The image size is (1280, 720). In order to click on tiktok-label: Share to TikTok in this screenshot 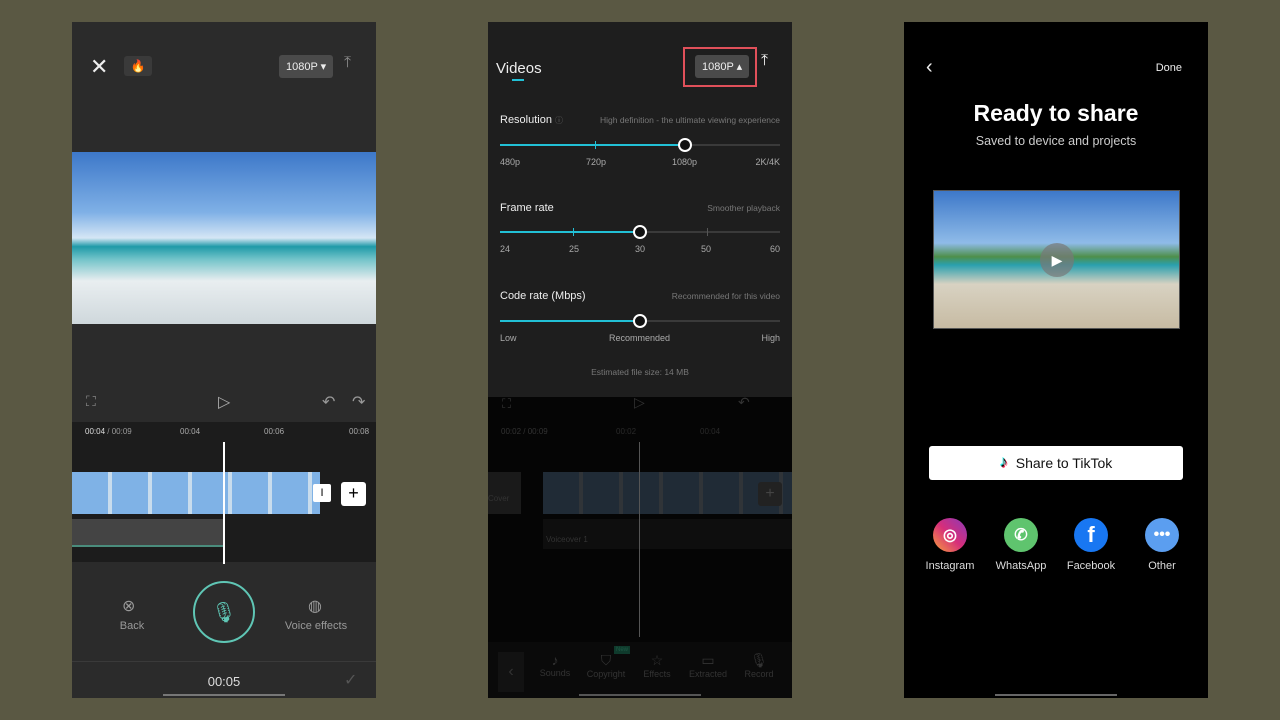, I will do `click(1064, 463)`.